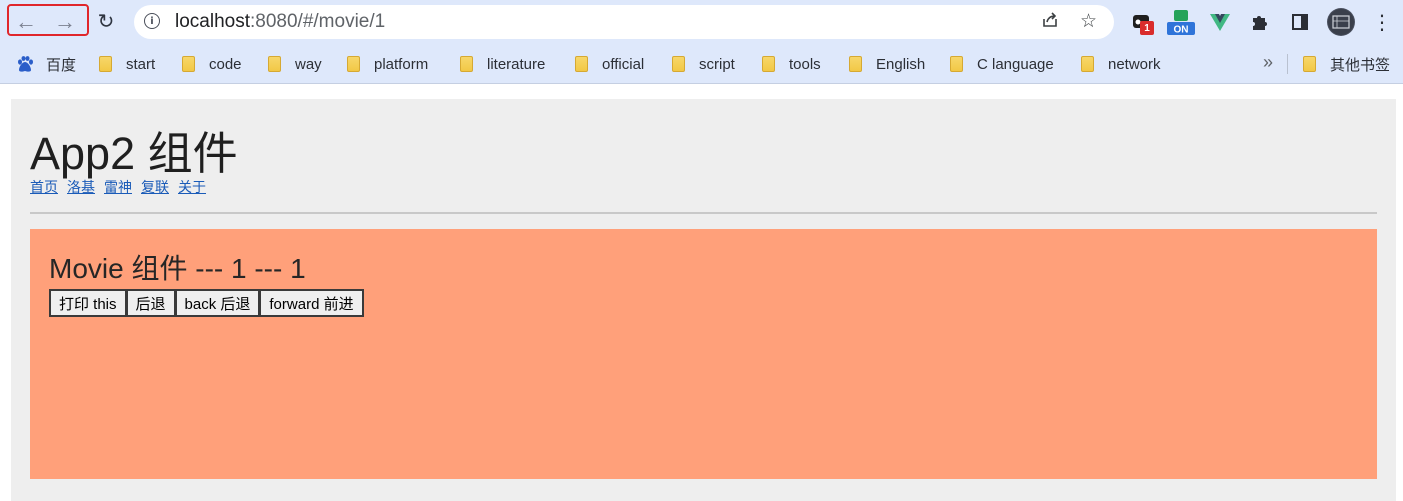 This screenshot has width=1403, height=501. What do you see at coordinates (703, 213) in the screenshot?
I see `divider` at bounding box center [703, 213].